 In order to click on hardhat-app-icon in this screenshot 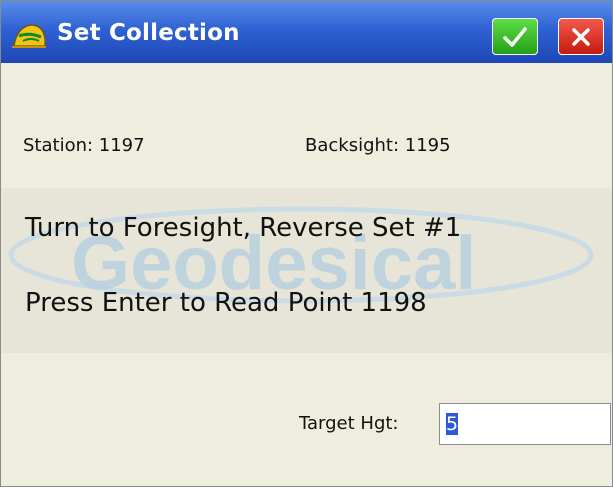, I will do `click(29, 34)`.